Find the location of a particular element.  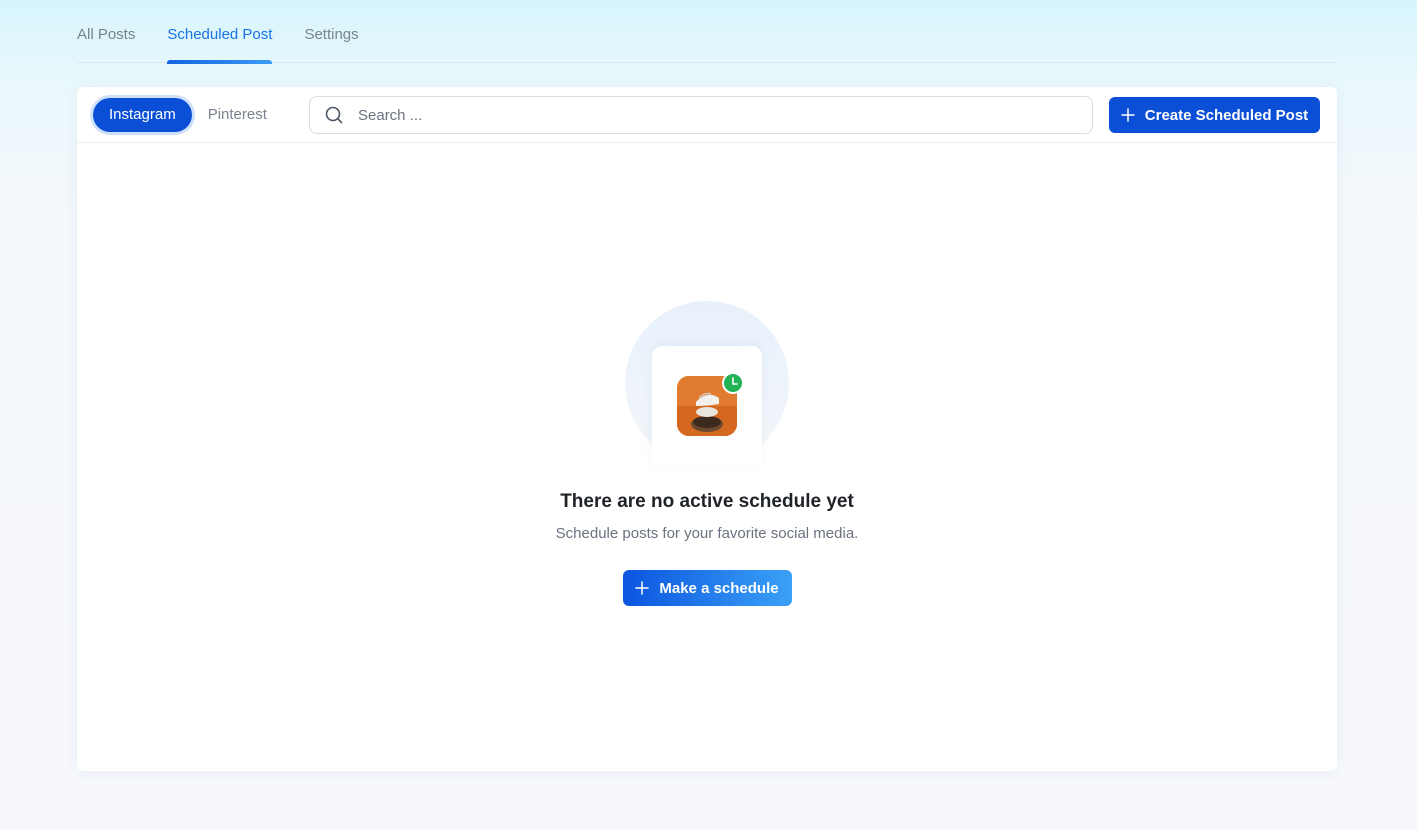

tab-scheduled-post: Scheduled Post is located at coordinates (220, 32).